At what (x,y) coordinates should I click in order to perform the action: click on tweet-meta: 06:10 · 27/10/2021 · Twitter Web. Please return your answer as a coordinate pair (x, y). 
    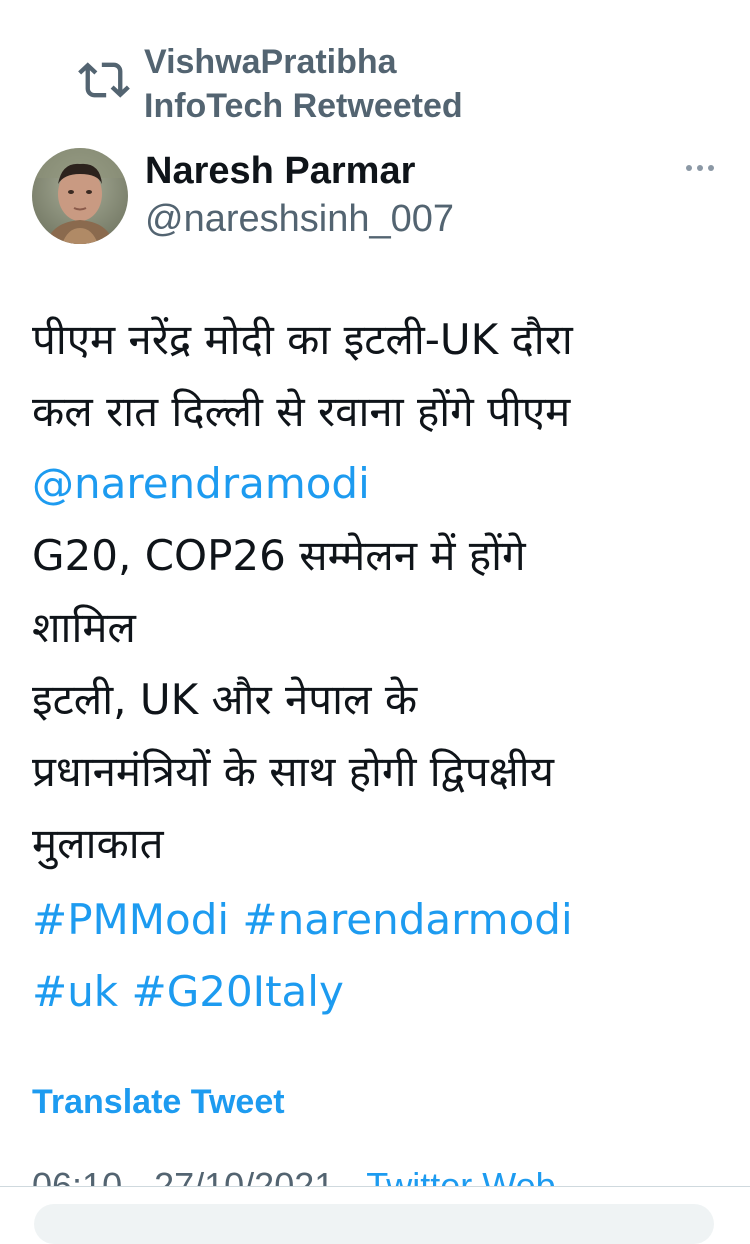
    Looking at the image, I should click on (375, 1168).